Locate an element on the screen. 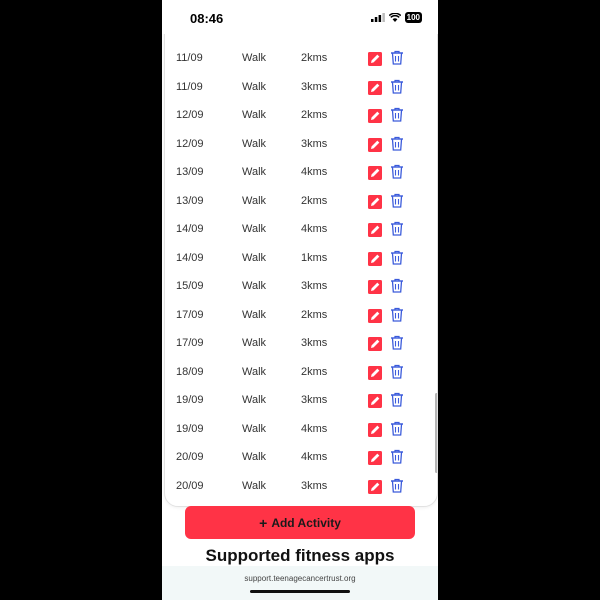 The height and width of the screenshot is (600, 600). activity-row: 19/09 Walk 4kms is located at coordinates (301, 429).